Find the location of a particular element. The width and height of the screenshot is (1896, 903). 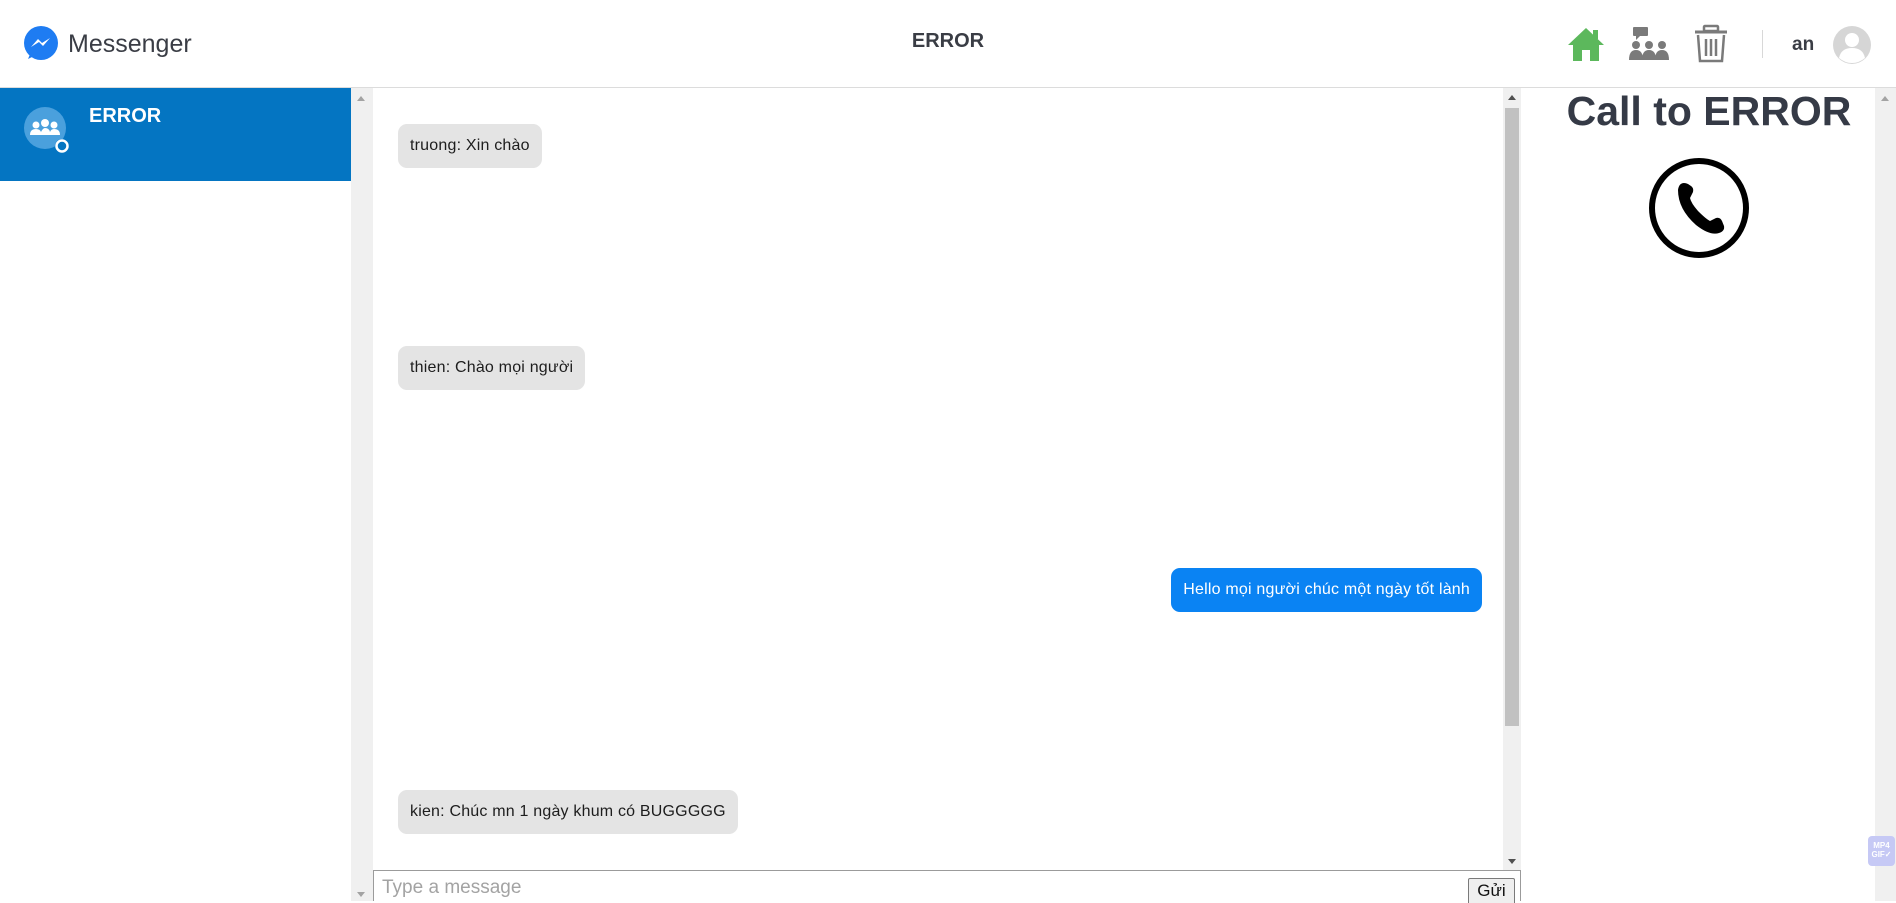

brand: Messenger is located at coordinates (107, 44).